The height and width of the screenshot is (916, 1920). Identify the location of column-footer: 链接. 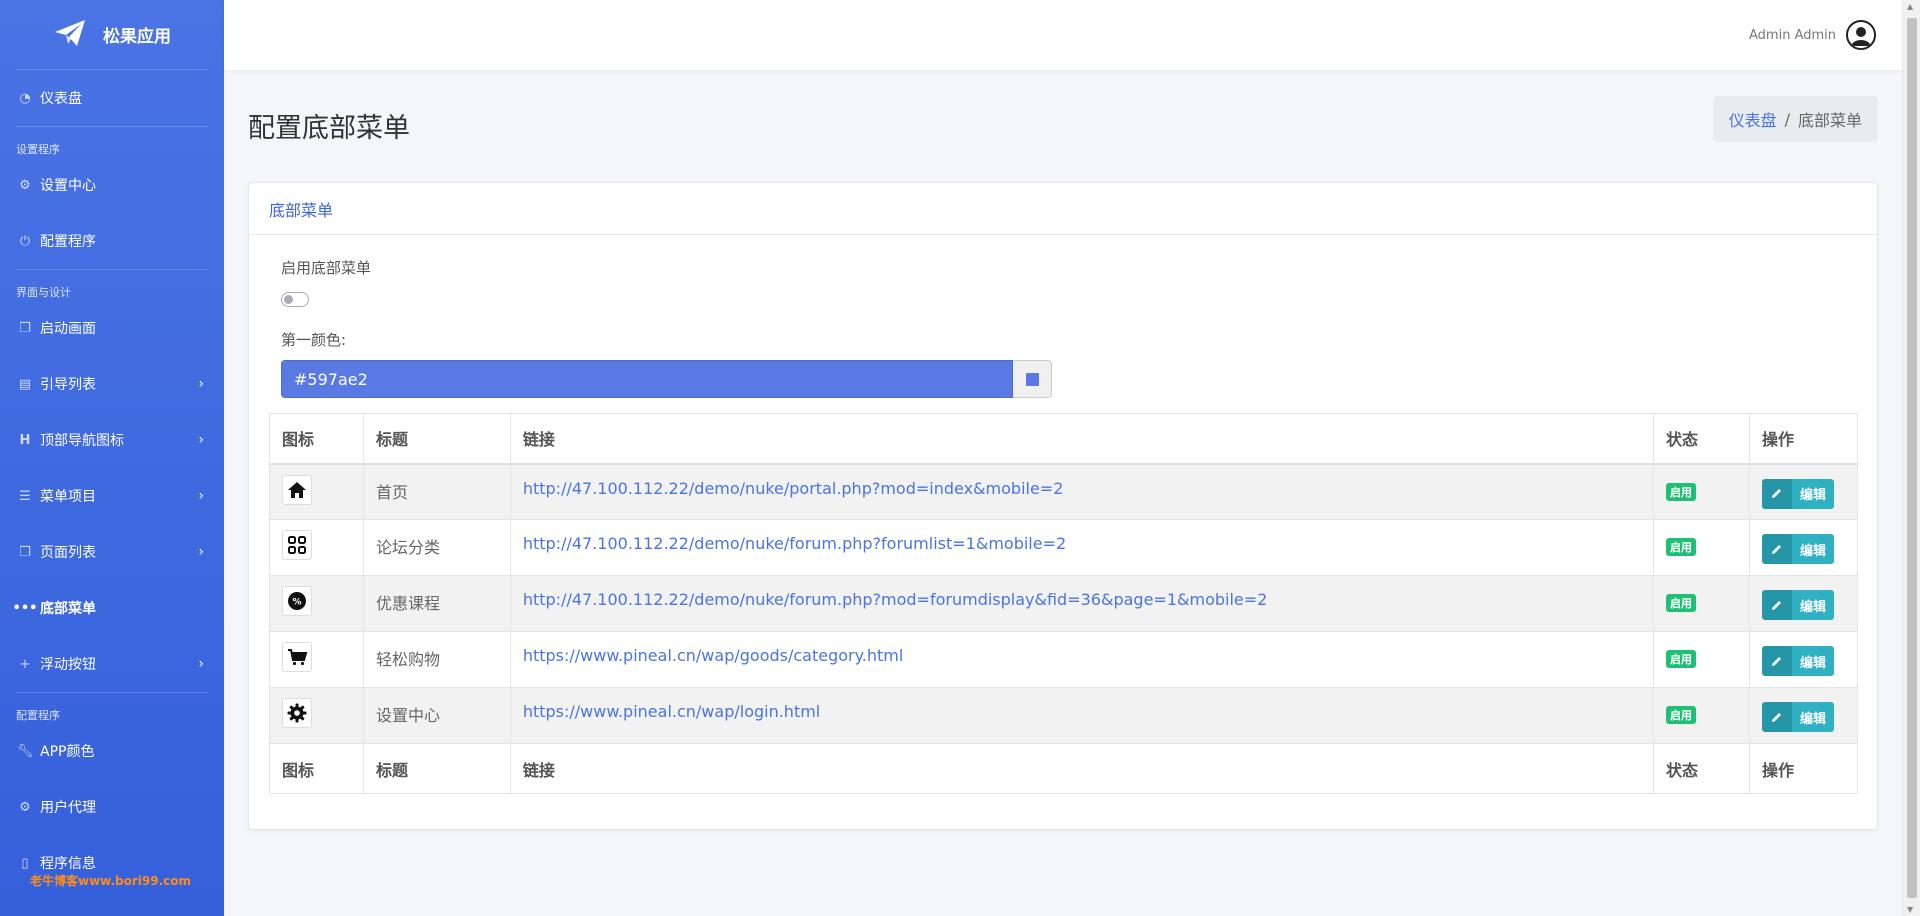
(1082, 768).